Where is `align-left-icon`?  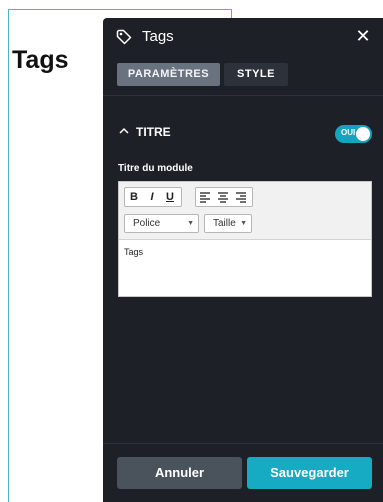 align-left-icon is located at coordinates (205, 197).